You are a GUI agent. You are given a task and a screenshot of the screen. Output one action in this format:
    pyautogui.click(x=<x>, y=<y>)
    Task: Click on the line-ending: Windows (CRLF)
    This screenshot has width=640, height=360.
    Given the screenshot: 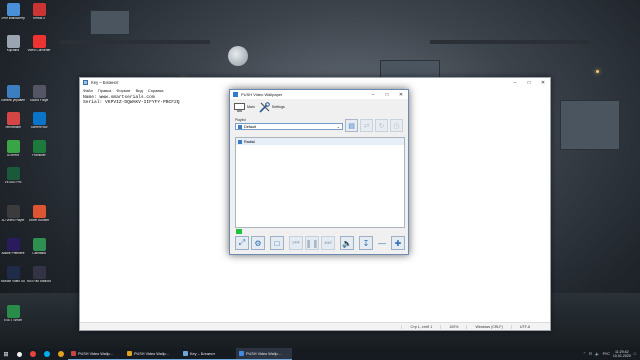 What is the action you would take?
    pyautogui.click(x=488, y=326)
    